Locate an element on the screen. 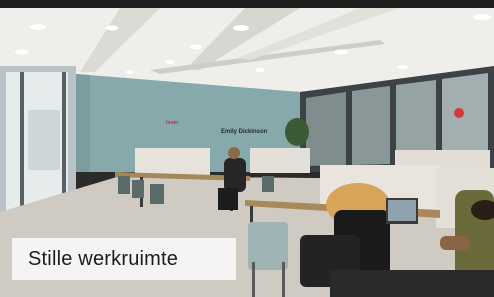 This screenshot has width=494, height=297. caption-text: Stille werkruimte is located at coordinates (103, 258).